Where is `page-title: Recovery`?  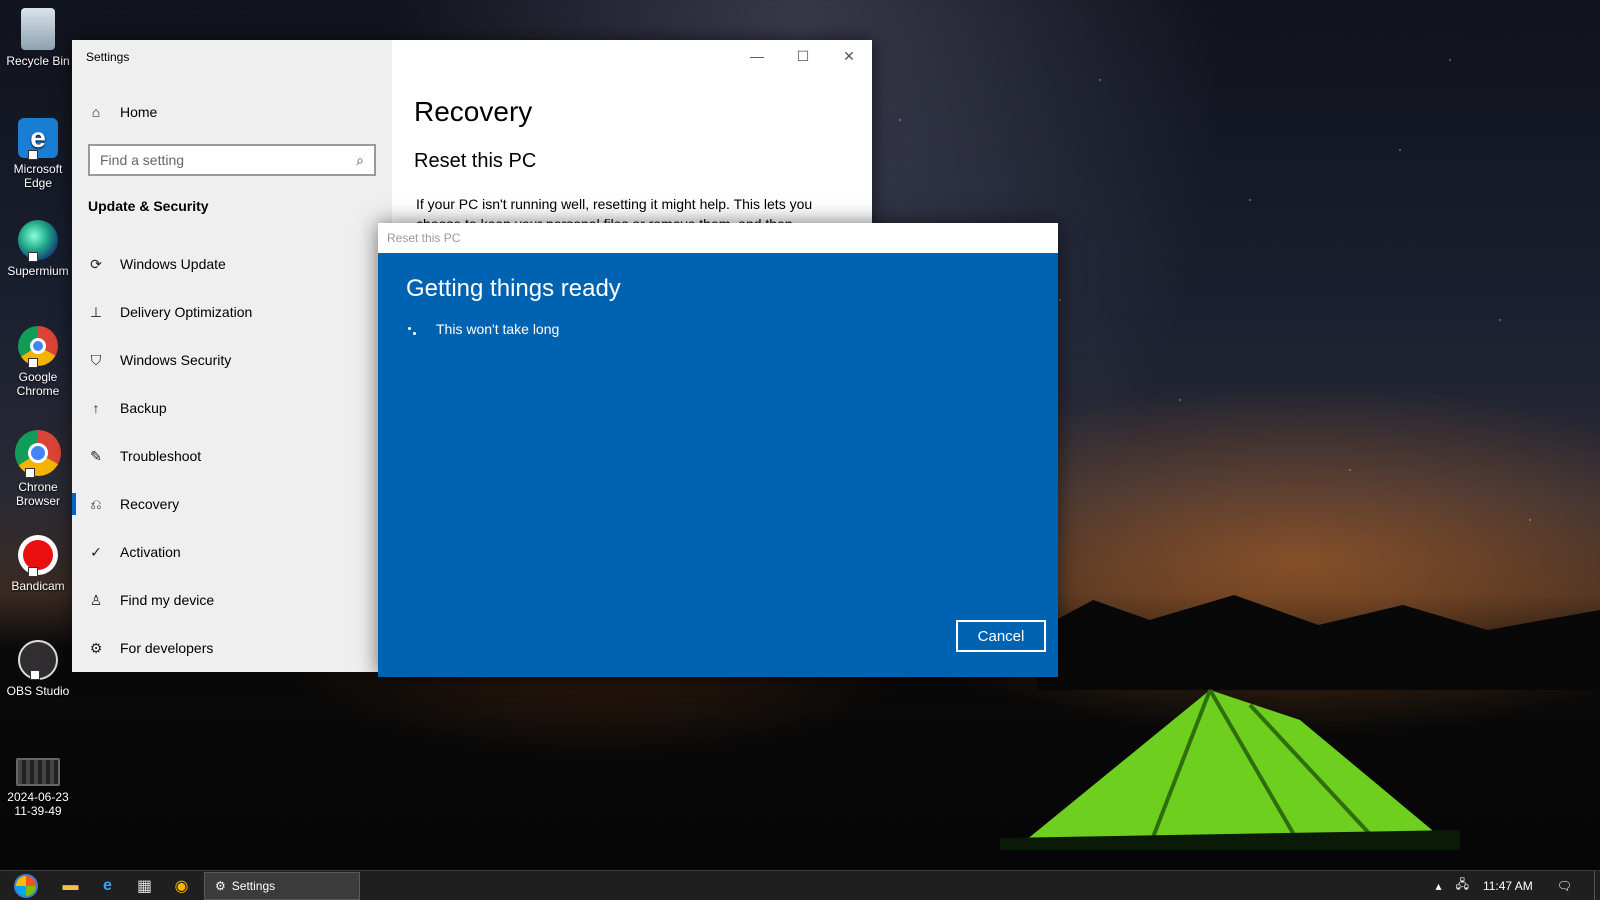
page-title: Recovery is located at coordinates (473, 111).